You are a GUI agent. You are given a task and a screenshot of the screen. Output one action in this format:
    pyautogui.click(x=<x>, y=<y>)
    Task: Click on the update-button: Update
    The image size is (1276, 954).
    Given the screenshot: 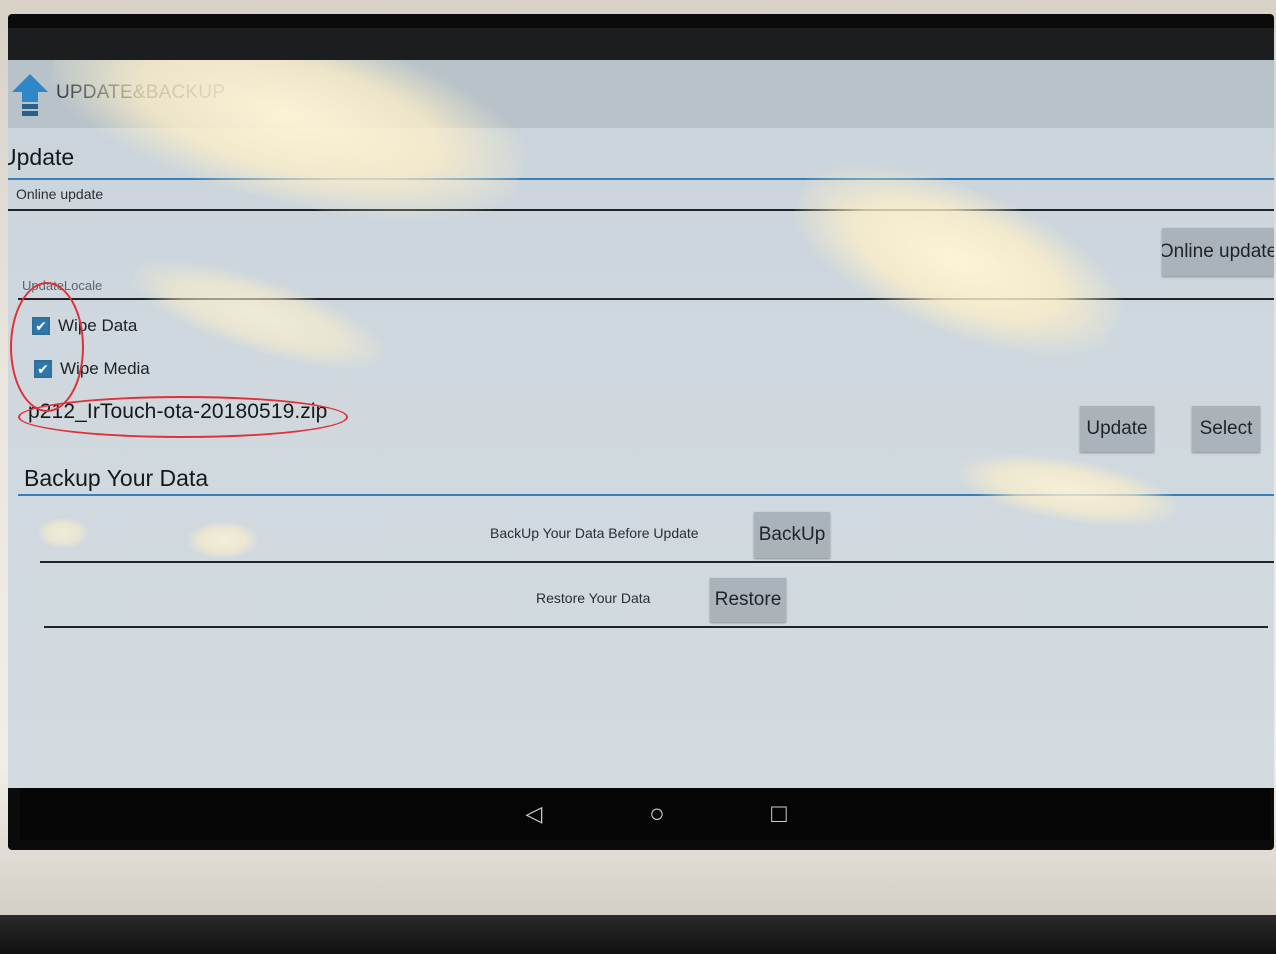 What is the action you would take?
    pyautogui.click(x=1117, y=429)
    